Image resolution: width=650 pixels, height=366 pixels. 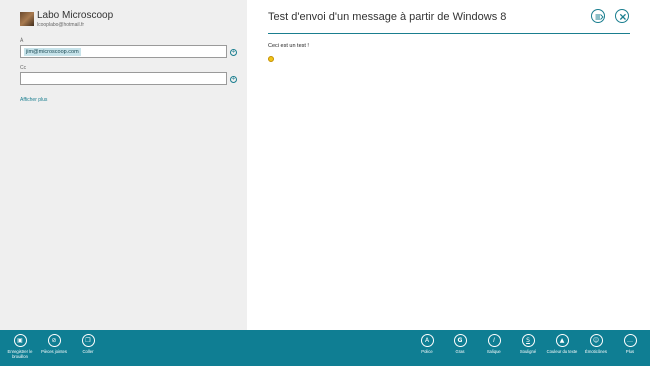 I want to click on send-button, so click(x=598, y=16).